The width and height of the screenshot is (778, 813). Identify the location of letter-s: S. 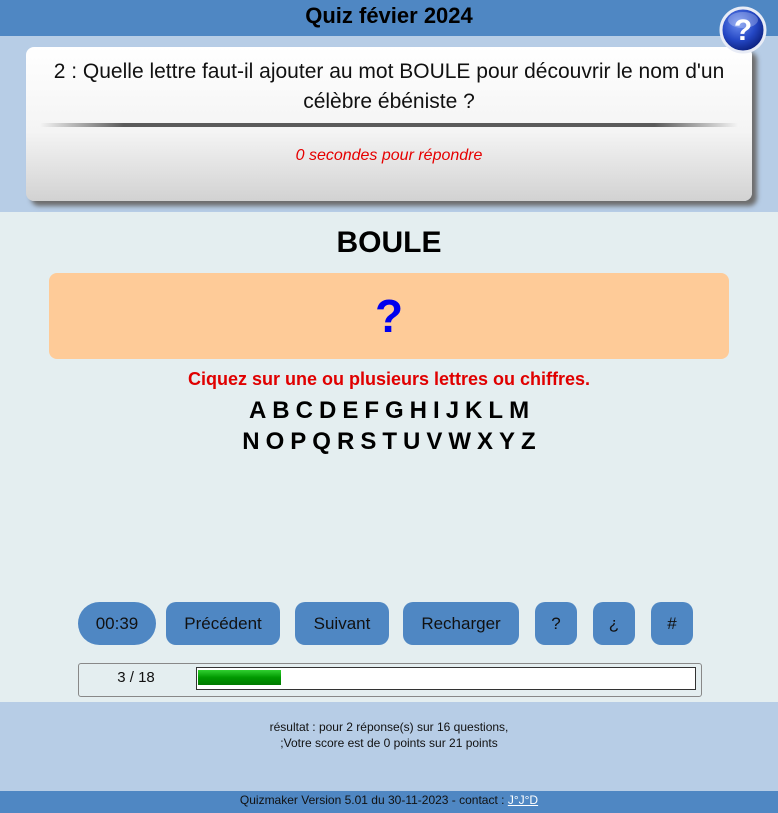
(368, 442).